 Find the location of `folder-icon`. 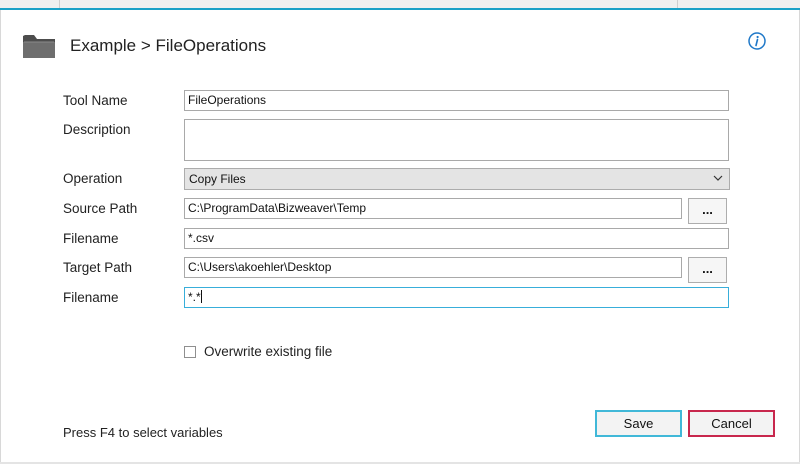

folder-icon is located at coordinates (39, 46).